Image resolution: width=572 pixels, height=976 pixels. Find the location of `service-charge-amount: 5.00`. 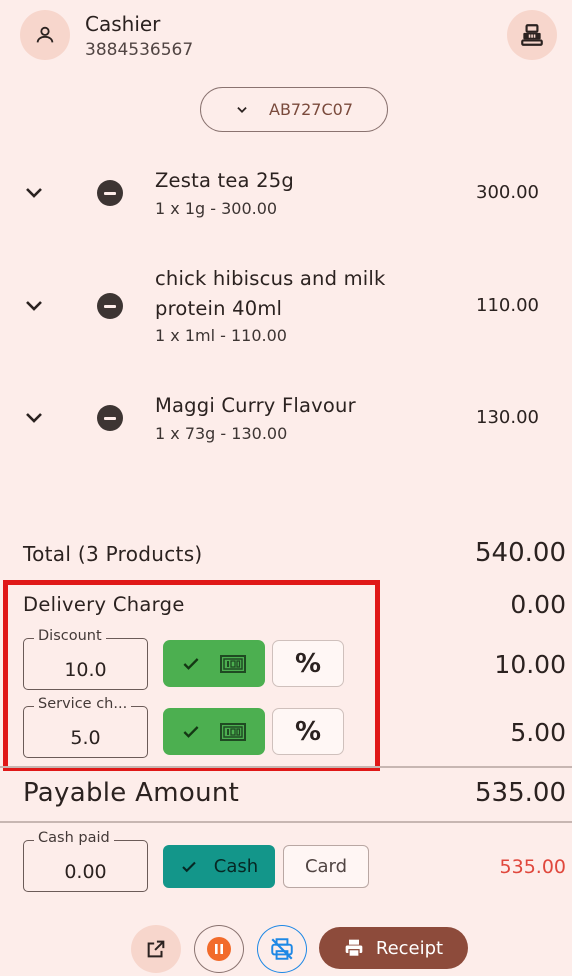

service-charge-amount: 5.00 is located at coordinates (538, 732).